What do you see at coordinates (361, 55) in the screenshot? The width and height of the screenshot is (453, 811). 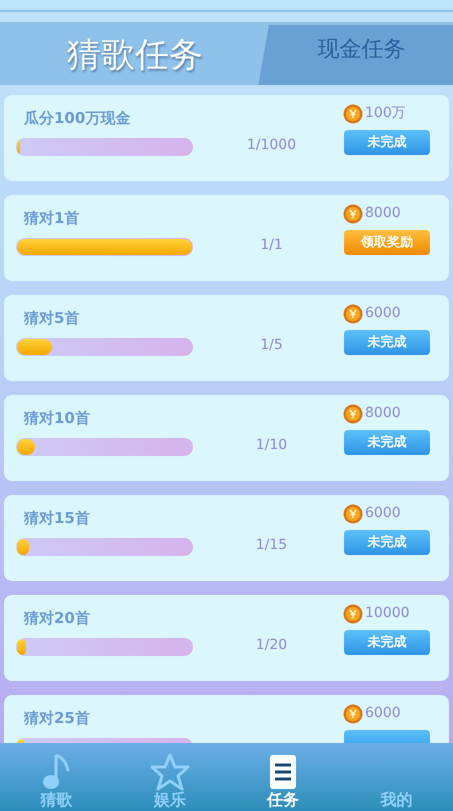 I see `header-tab: 现金任务` at bounding box center [361, 55].